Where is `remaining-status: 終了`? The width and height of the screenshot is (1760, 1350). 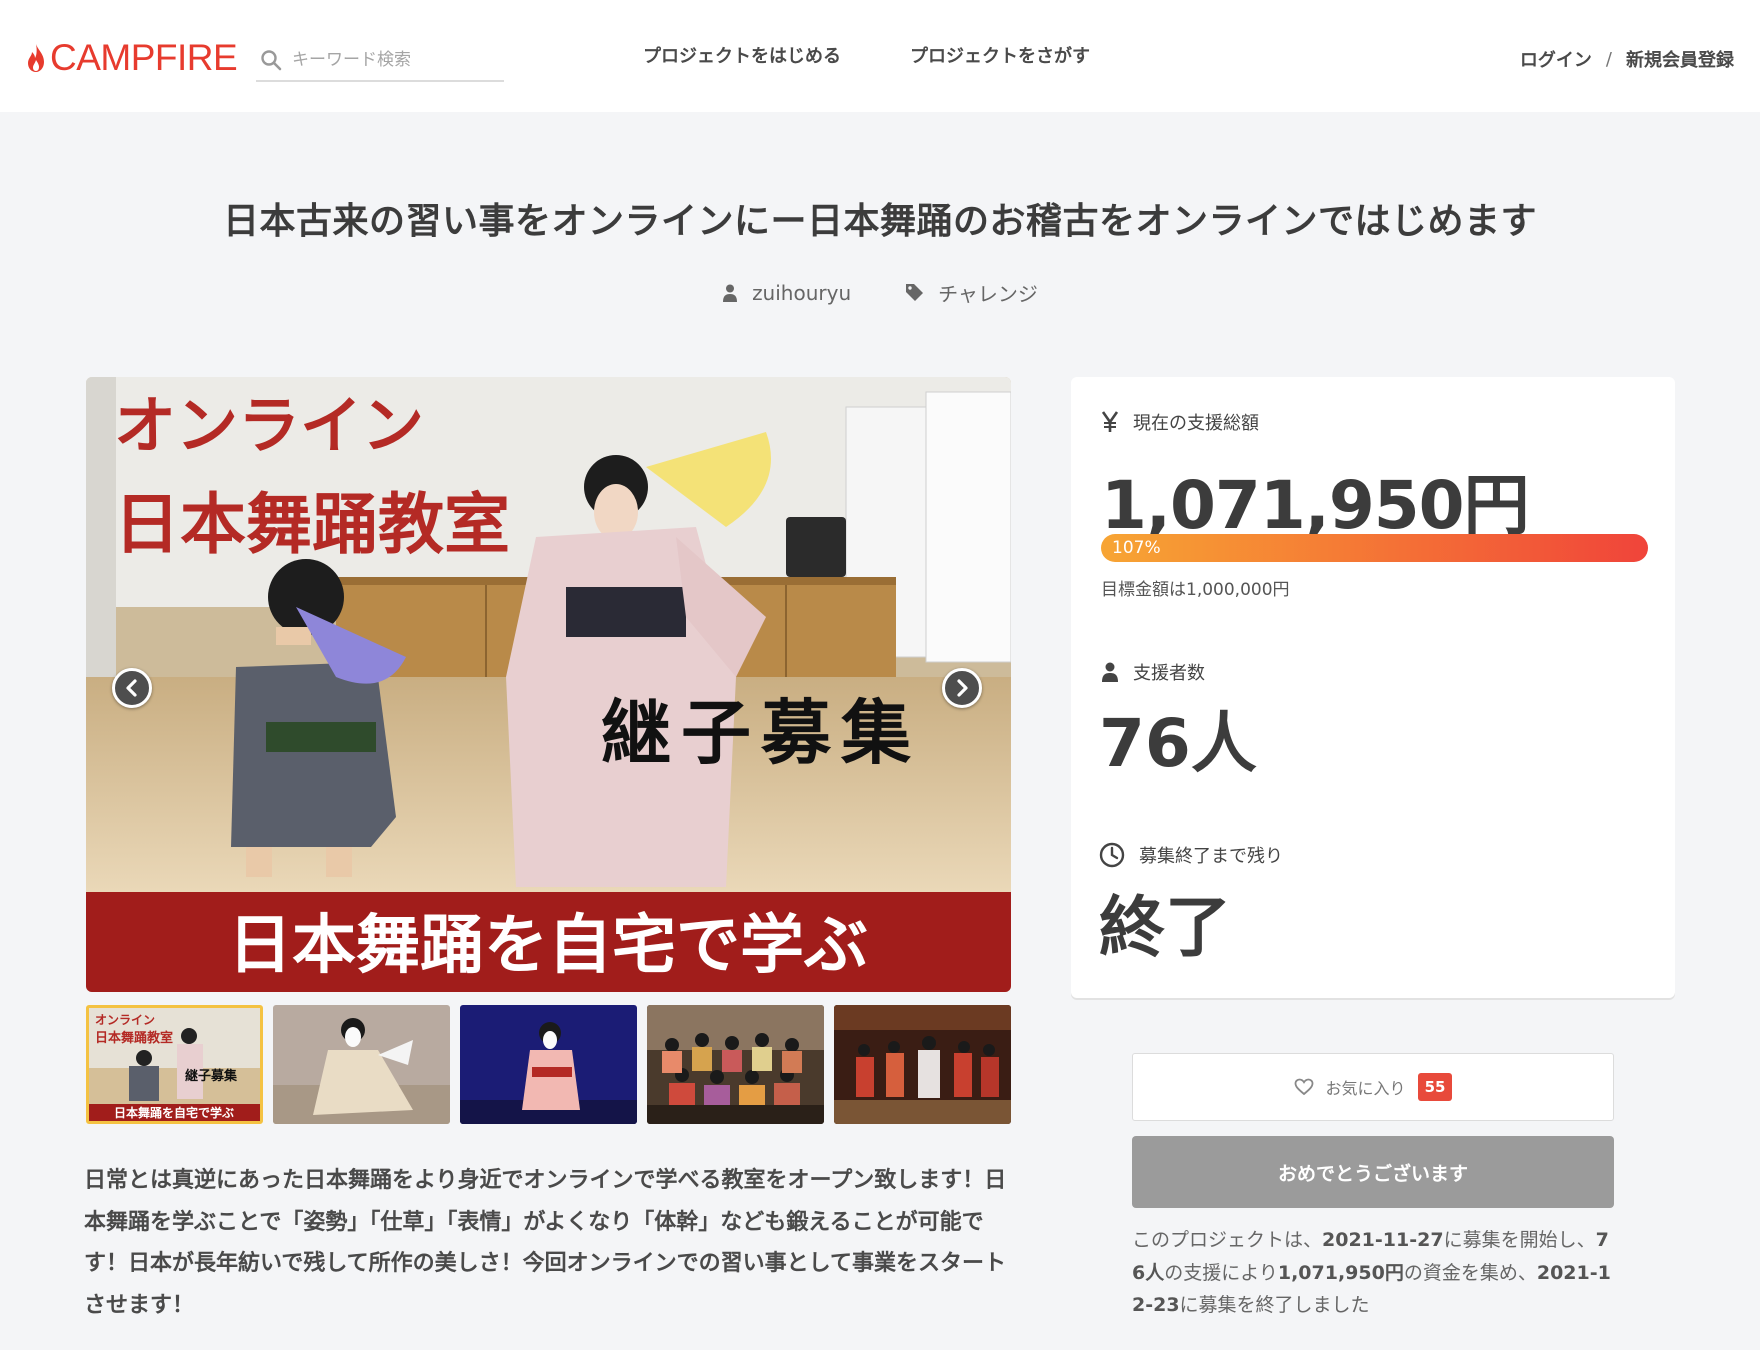 remaining-status: 終了 is located at coordinates (1165, 927).